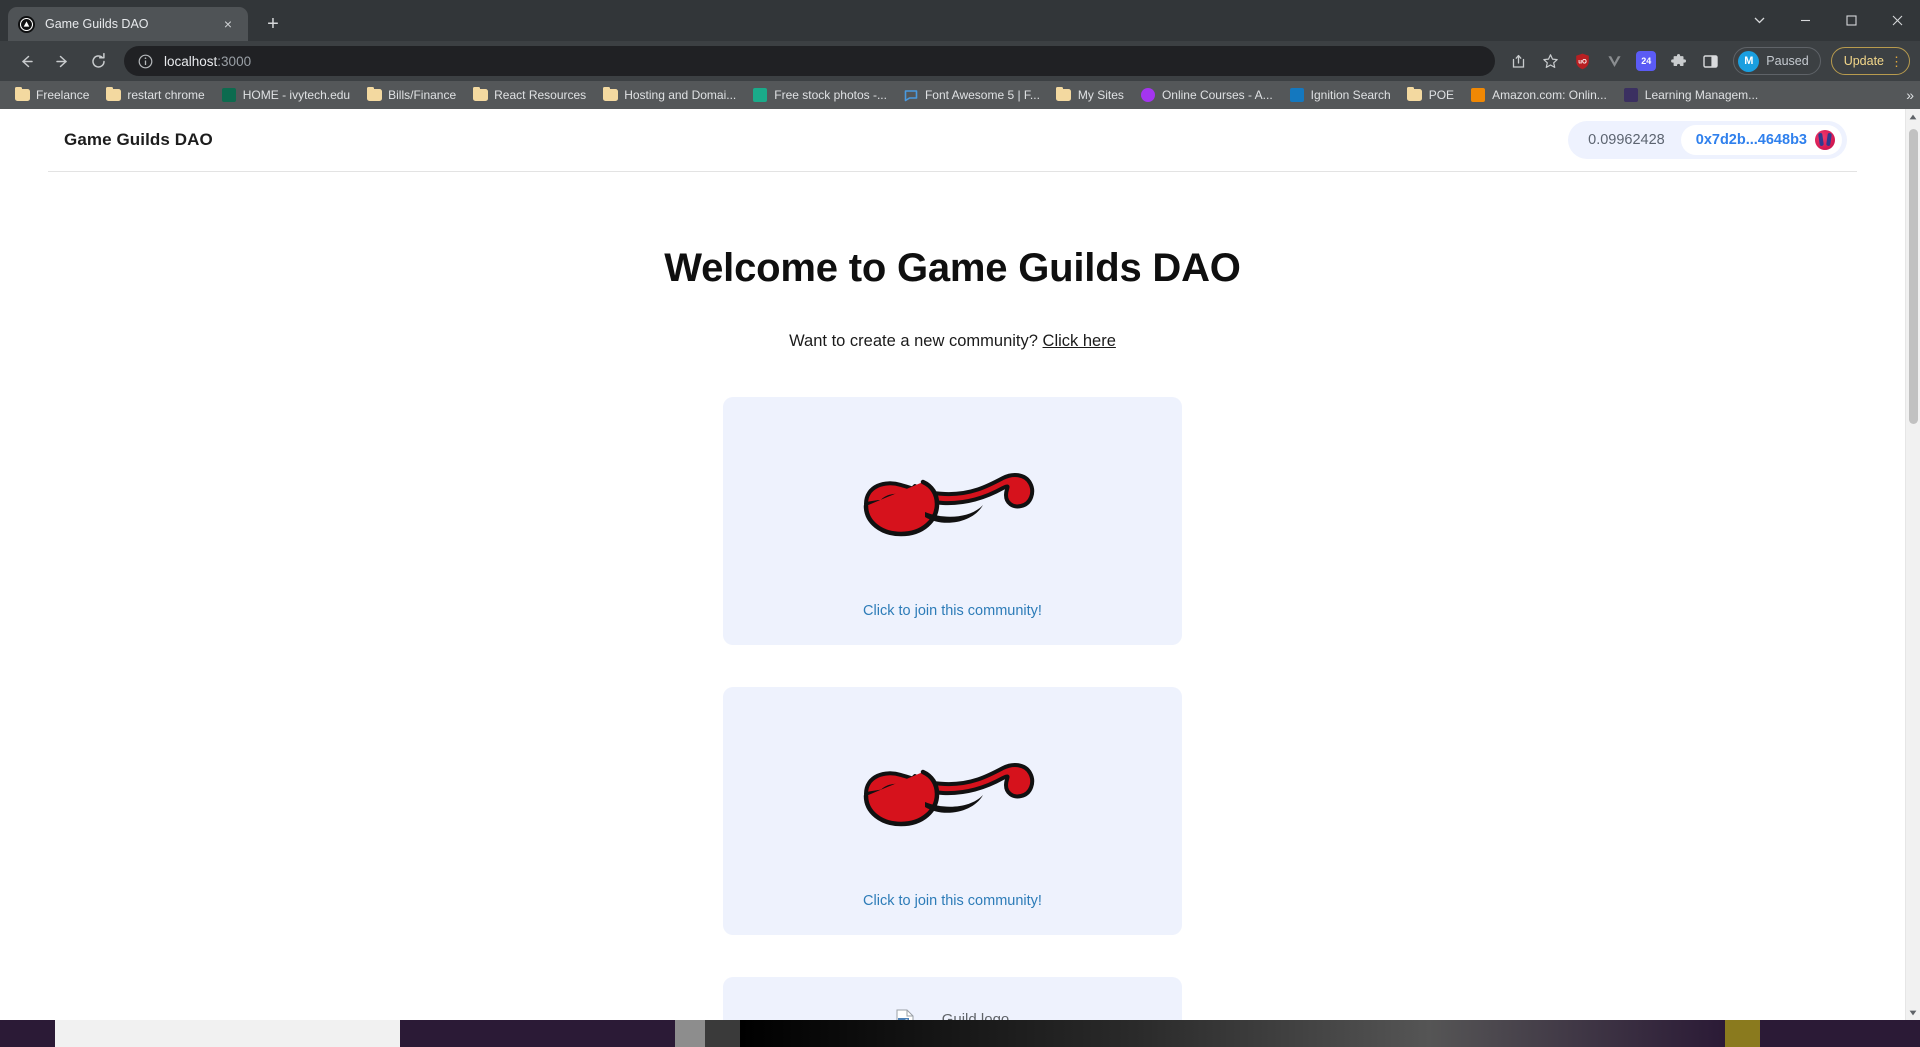 The image size is (1920, 1047). I want to click on svg-text: uO, so click(1582, 61).